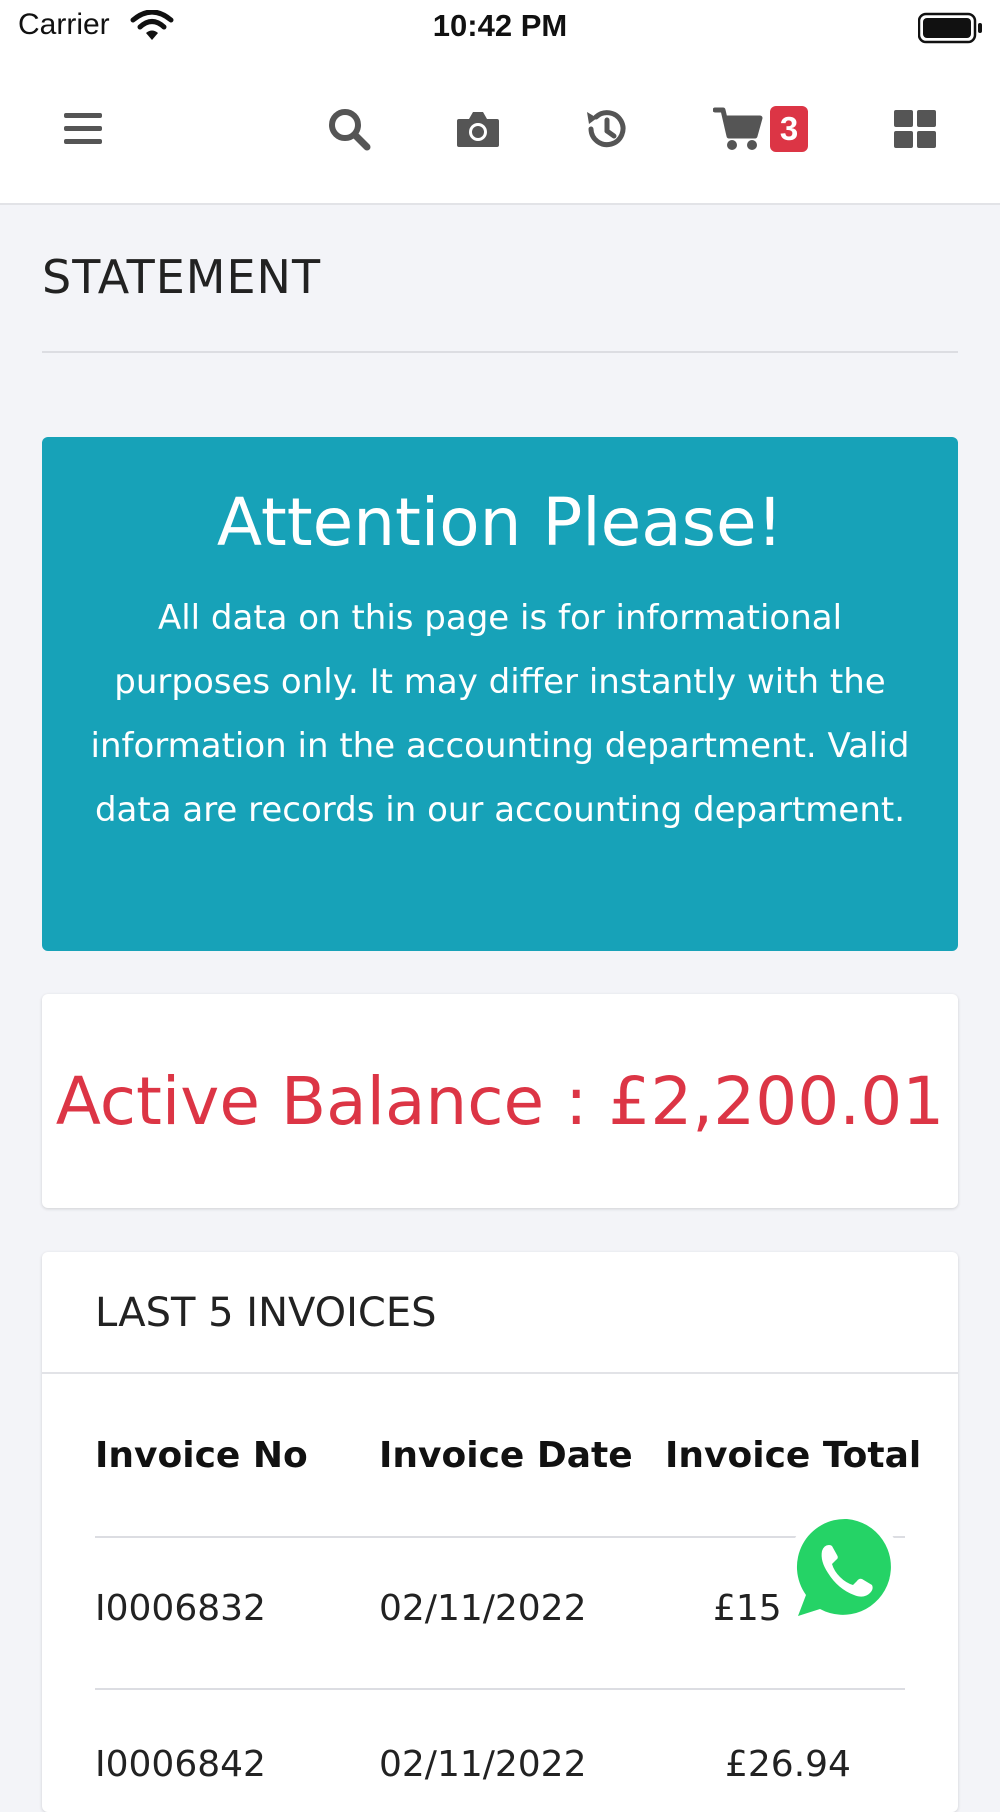  What do you see at coordinates (478, 129) in the screenshot?
I see `camera-icon` at bounding box center [478, 129].